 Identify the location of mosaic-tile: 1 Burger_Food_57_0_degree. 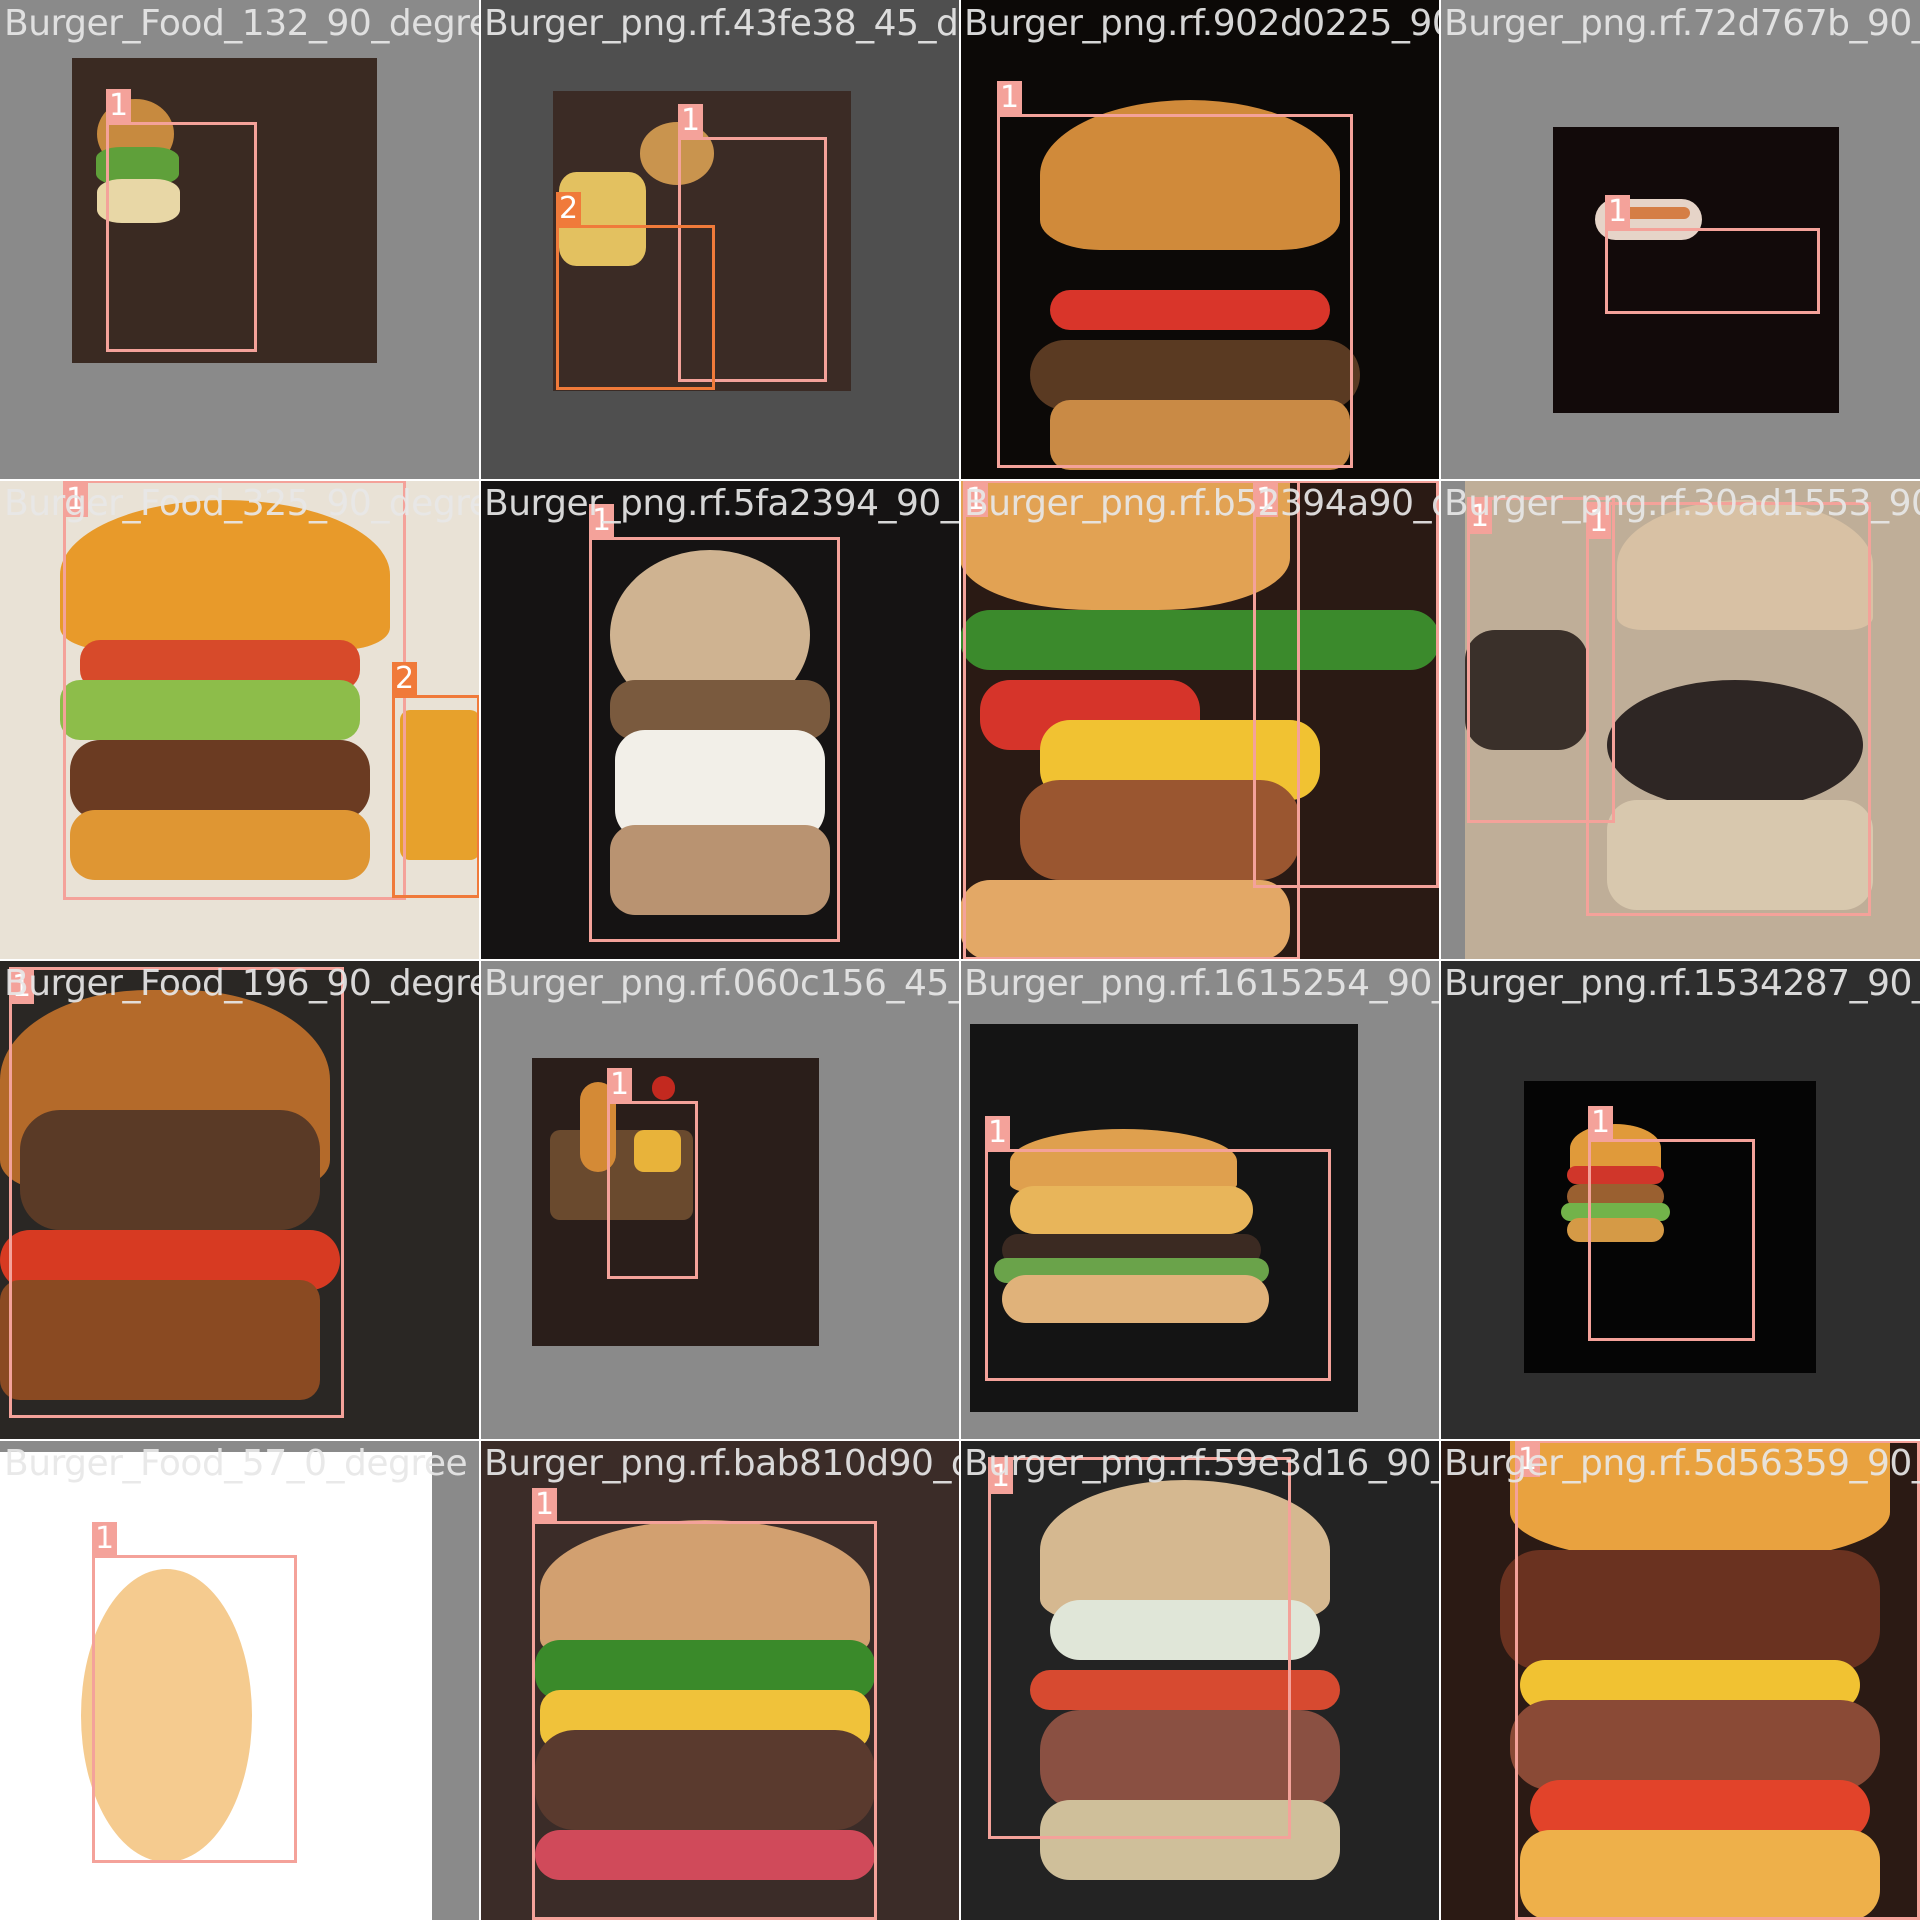
(240, 1680).